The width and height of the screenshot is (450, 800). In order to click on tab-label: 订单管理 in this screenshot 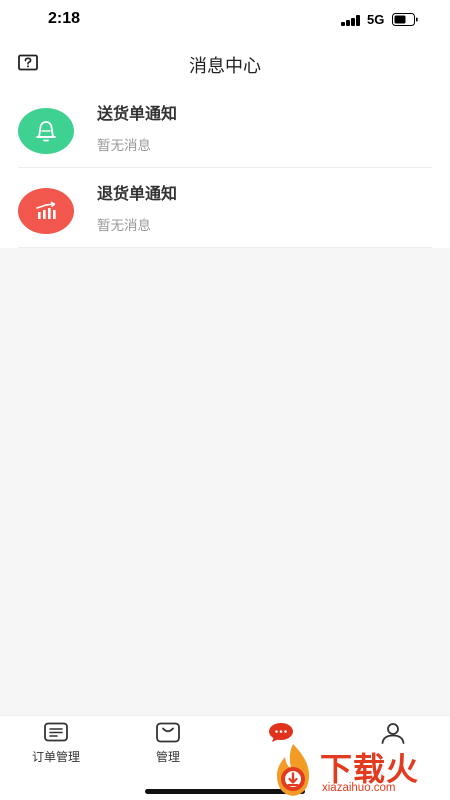, I will do `click(55, 757)`.